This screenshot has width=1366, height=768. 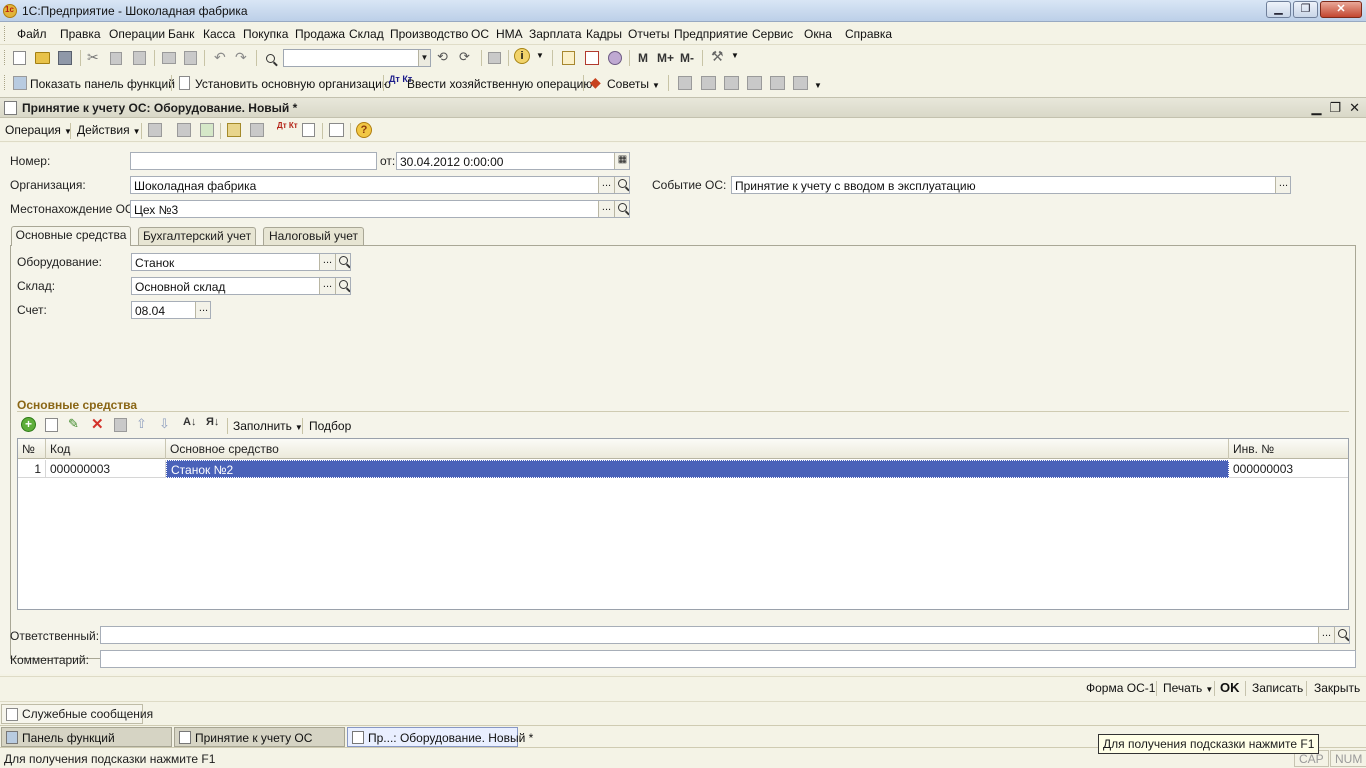 I want to click on settings-report-icon, so click(x=800, y=83).